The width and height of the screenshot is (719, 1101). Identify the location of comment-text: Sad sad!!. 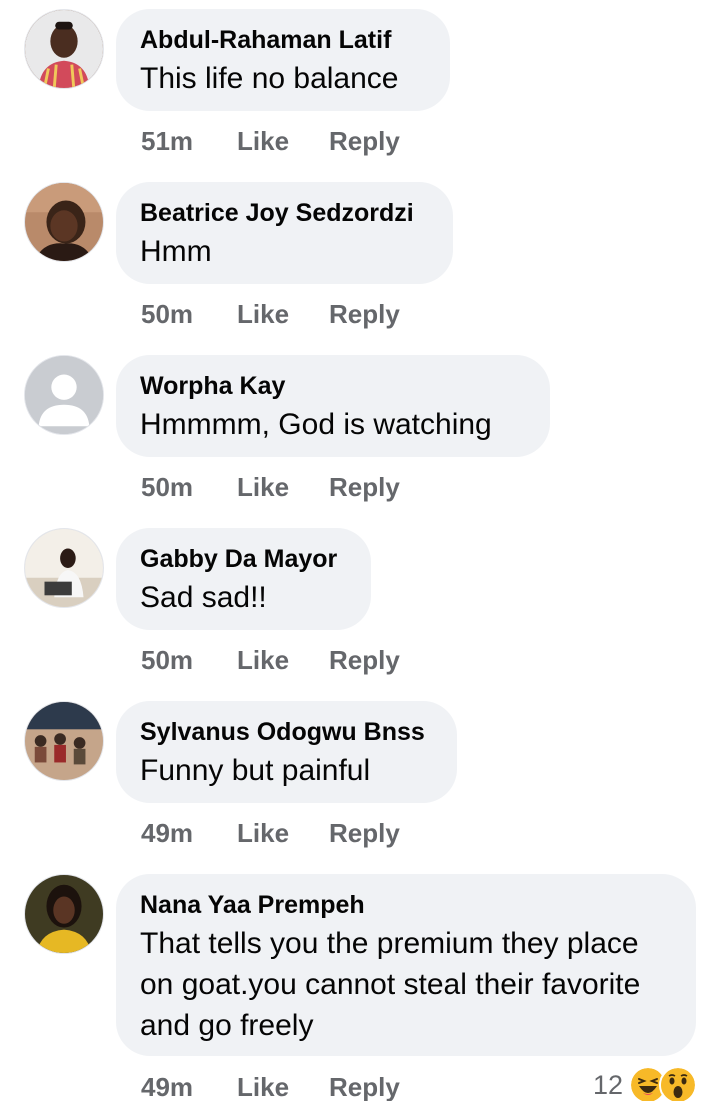
(203, 597).